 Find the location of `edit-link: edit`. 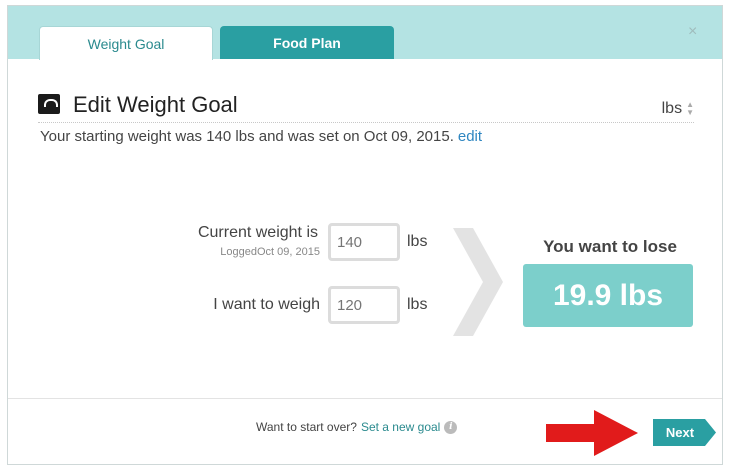

edit-link: edit is located at coordinates (470, 136).